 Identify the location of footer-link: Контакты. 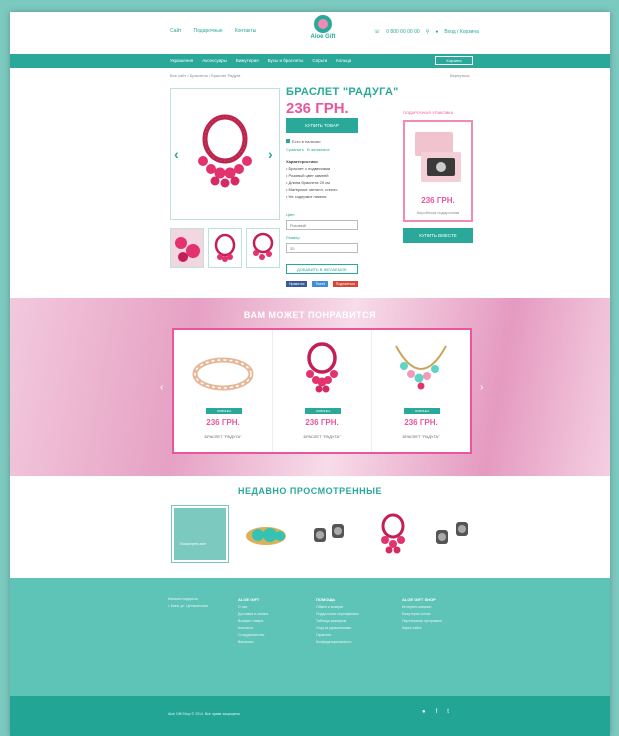
(245, 628).